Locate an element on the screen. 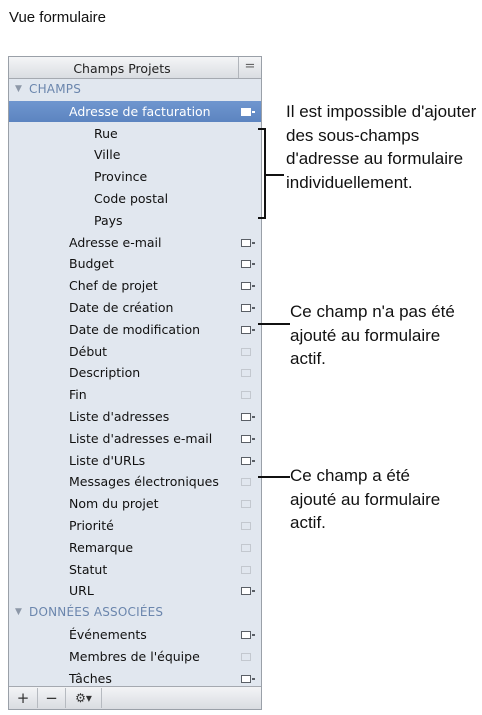 This screenshot has height=715, width=482. row-label: DONNÉES ASSOCIÉES is located at coordinates (96, 612).